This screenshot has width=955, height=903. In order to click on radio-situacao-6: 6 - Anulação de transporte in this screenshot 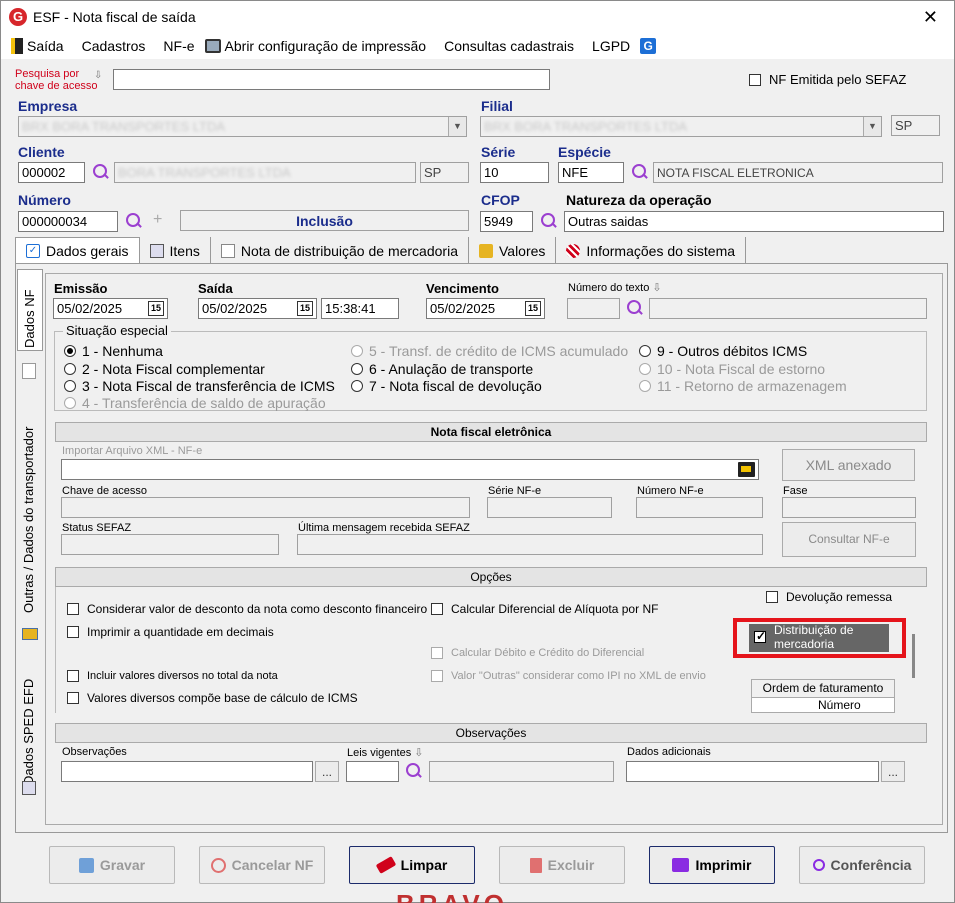, I will do `click(442, 369)`.